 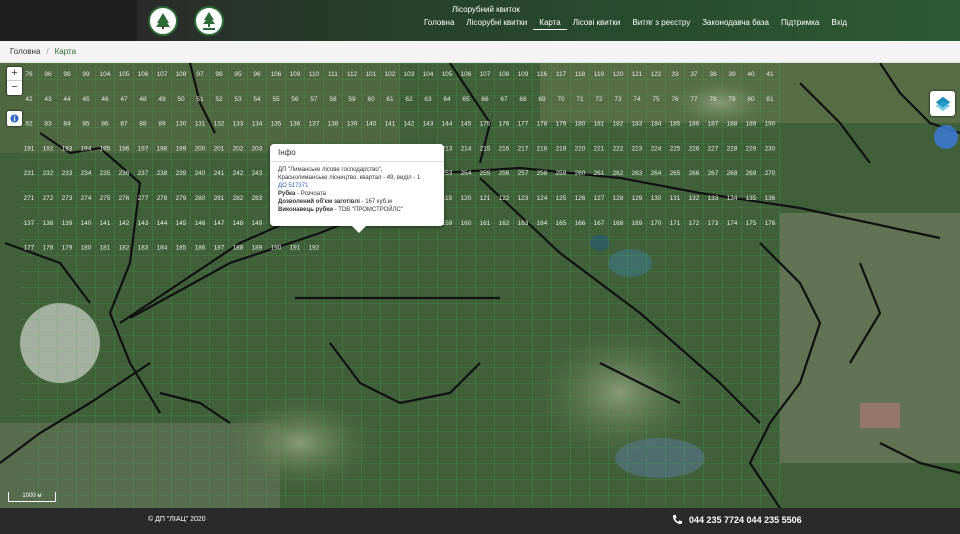 What do you see at coordinates (200, 148) in the screenshot?
I see `parcel-number: 200` at bounding box center [200, 148].